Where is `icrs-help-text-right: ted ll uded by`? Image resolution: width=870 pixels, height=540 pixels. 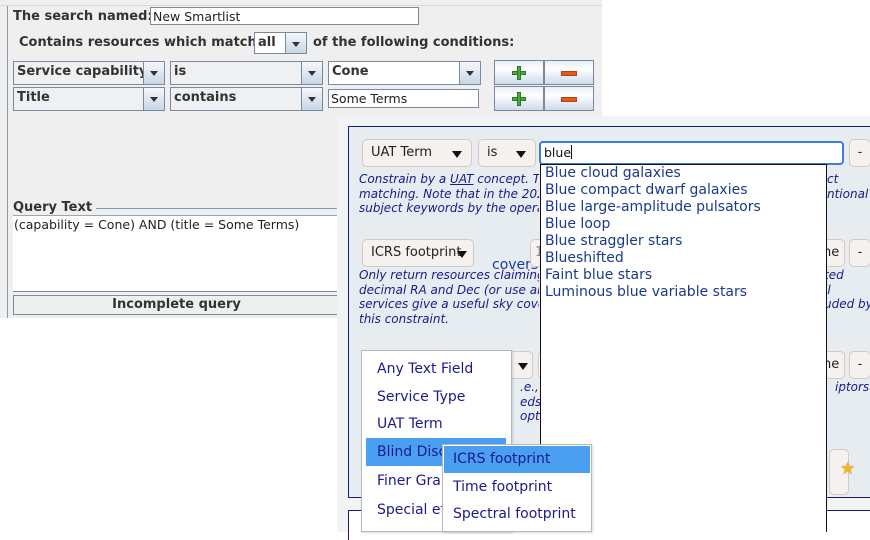 icrs-help-text-right: ted ll uded by is located at coordinates (847, 290).